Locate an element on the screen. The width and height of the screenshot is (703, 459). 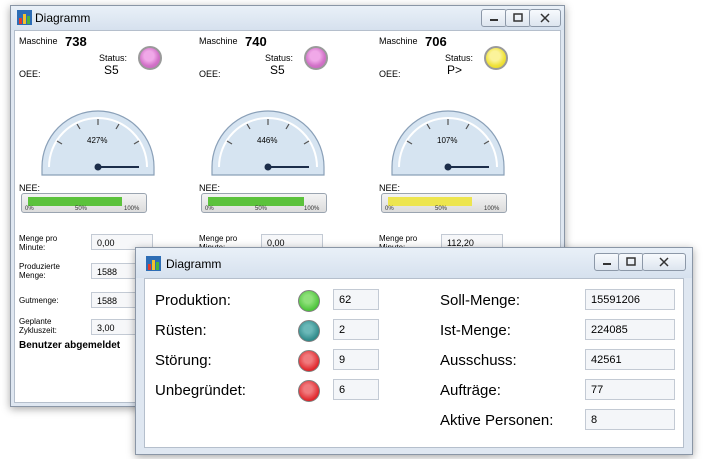
aktive-personen-value: 8 is located at coordinates (630, 419).